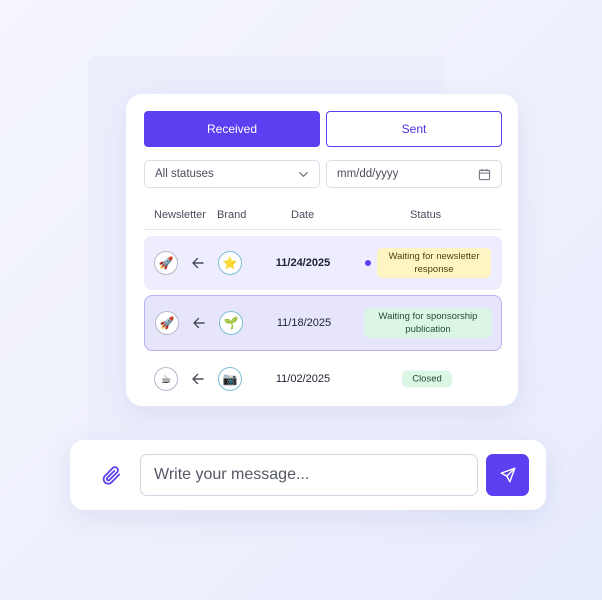 The height and width of the screenshot is (600, 602). I want to click on header-brand: Brand, so click(232, 215).